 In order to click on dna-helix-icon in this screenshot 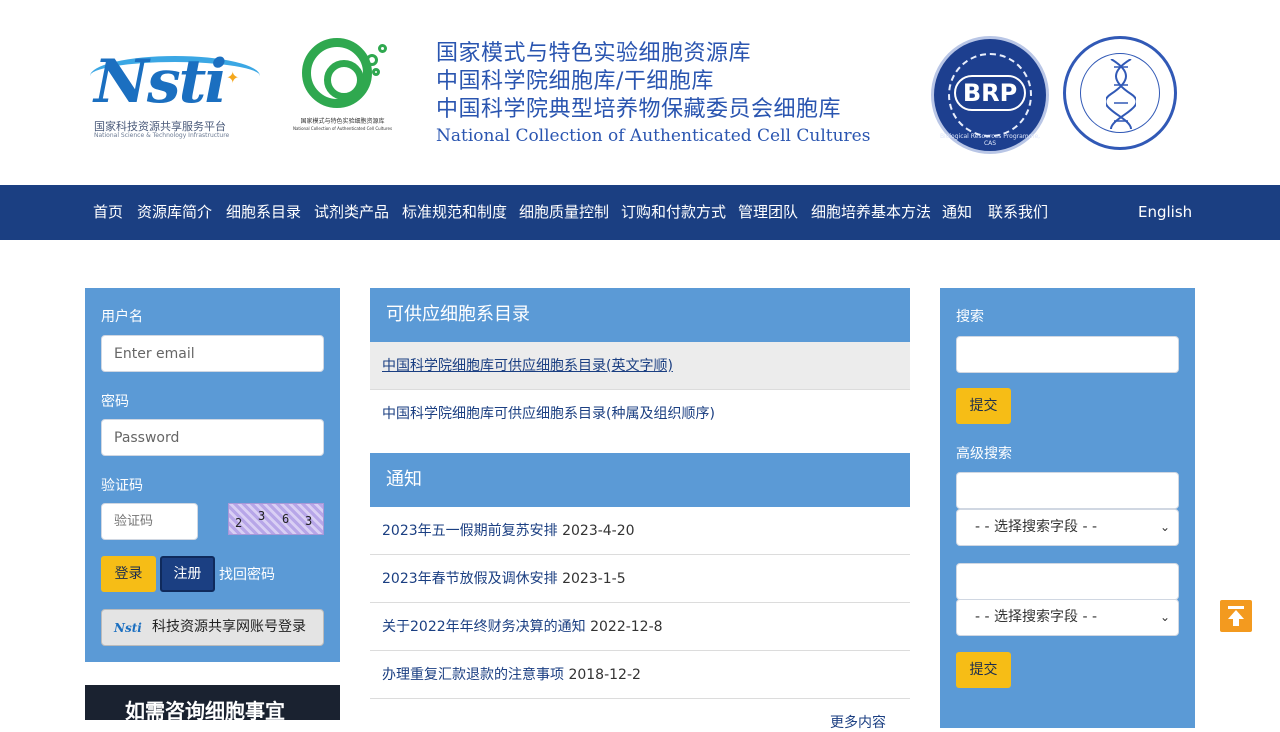, I will do `click(1121, 94)`.